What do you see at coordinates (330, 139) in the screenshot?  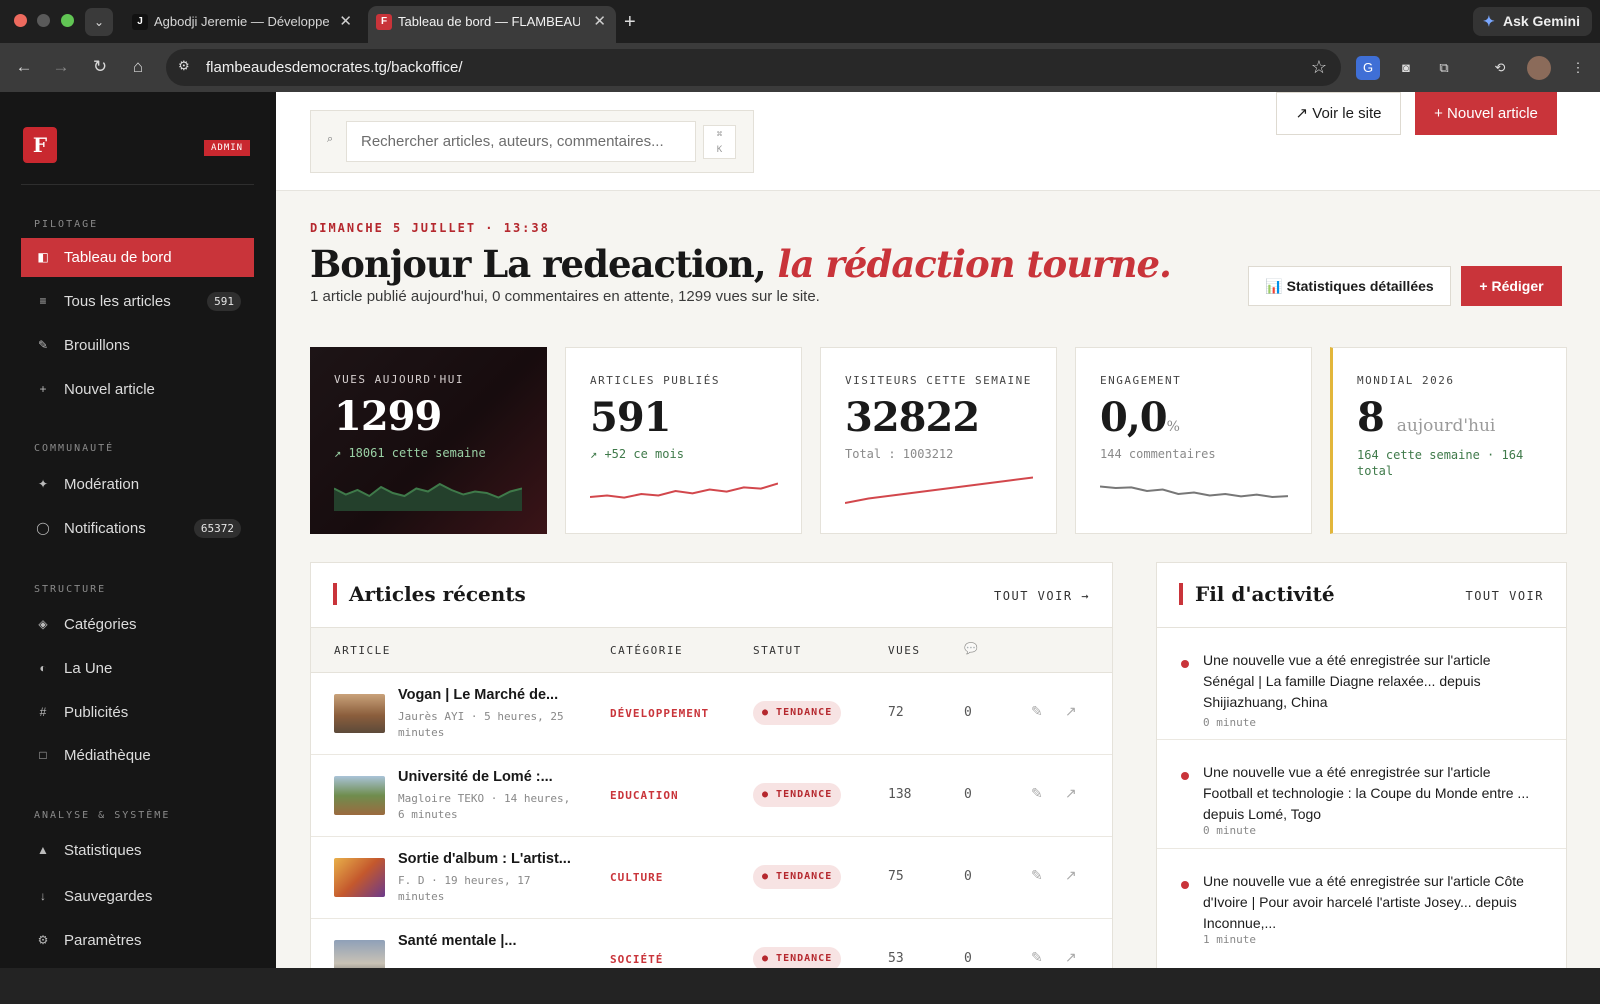 I see `search-icon: ⌕` at bounding box center [330, 139].